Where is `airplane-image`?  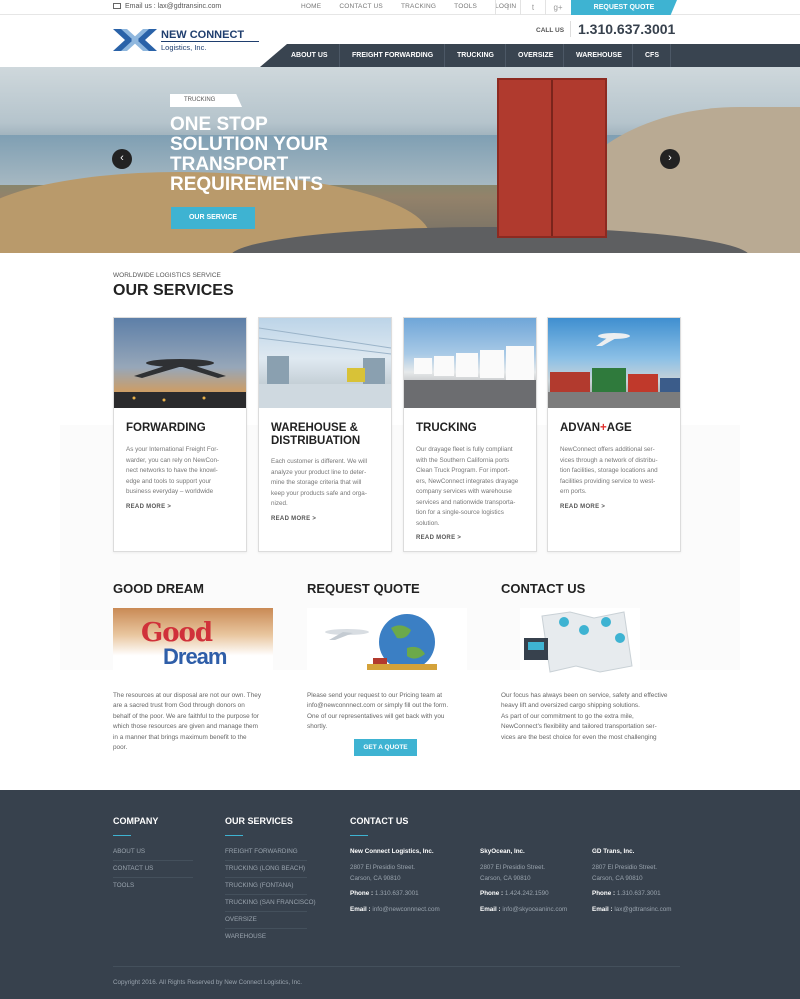
airplane-image is located at coordinates (180, 363).